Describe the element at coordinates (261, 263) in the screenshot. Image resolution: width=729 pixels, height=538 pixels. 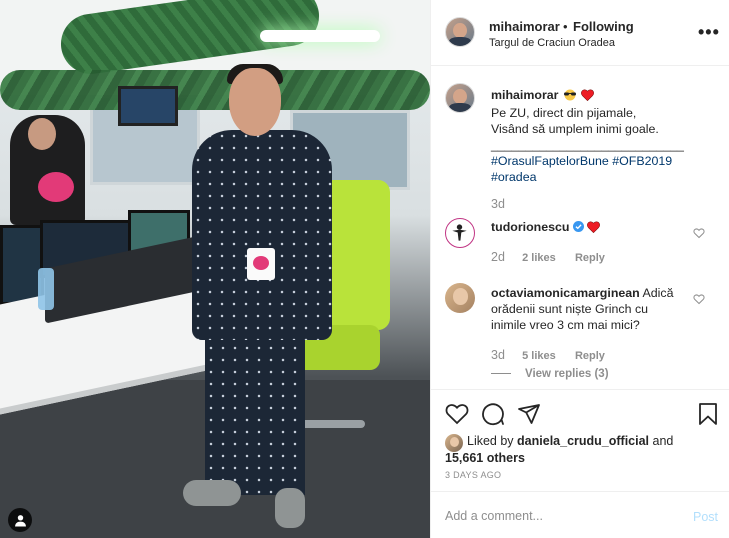
I see `mug-heart-logo` at that location.